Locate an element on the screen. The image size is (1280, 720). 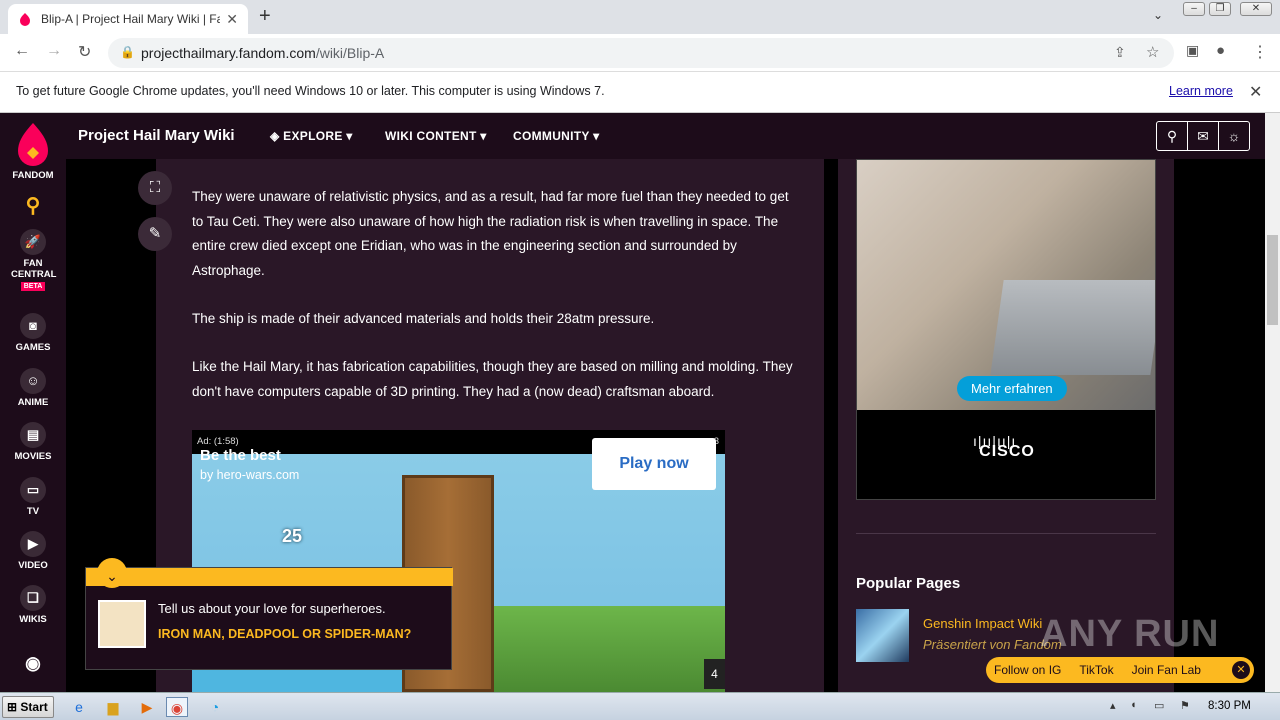
page-scrollbar is located at coordinates (1272, 402).